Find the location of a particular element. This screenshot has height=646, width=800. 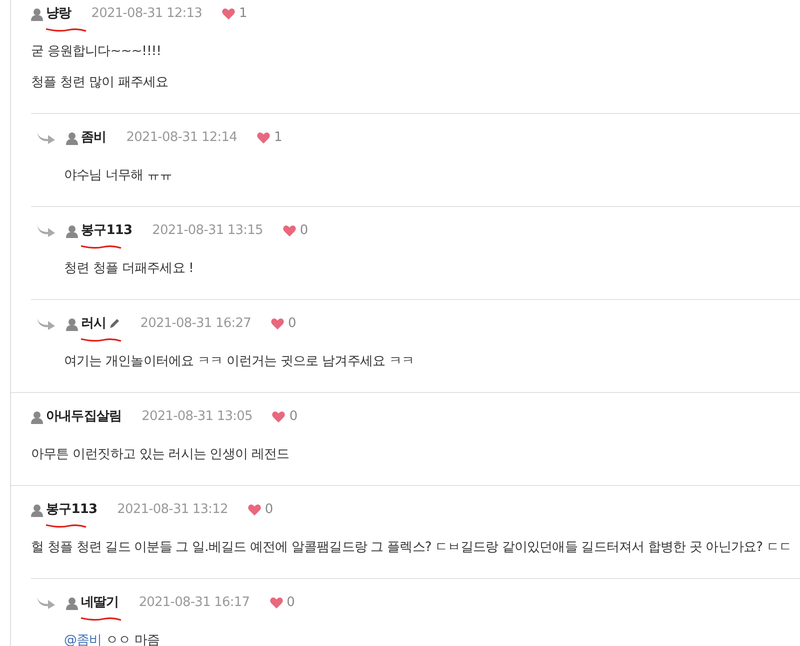

comment-text: 여기는 개인놀이터에요 ㅋㅋ 이런거는 귓으로 남겨주세요 ㅋㅋ is located at coordinates (239, 362).